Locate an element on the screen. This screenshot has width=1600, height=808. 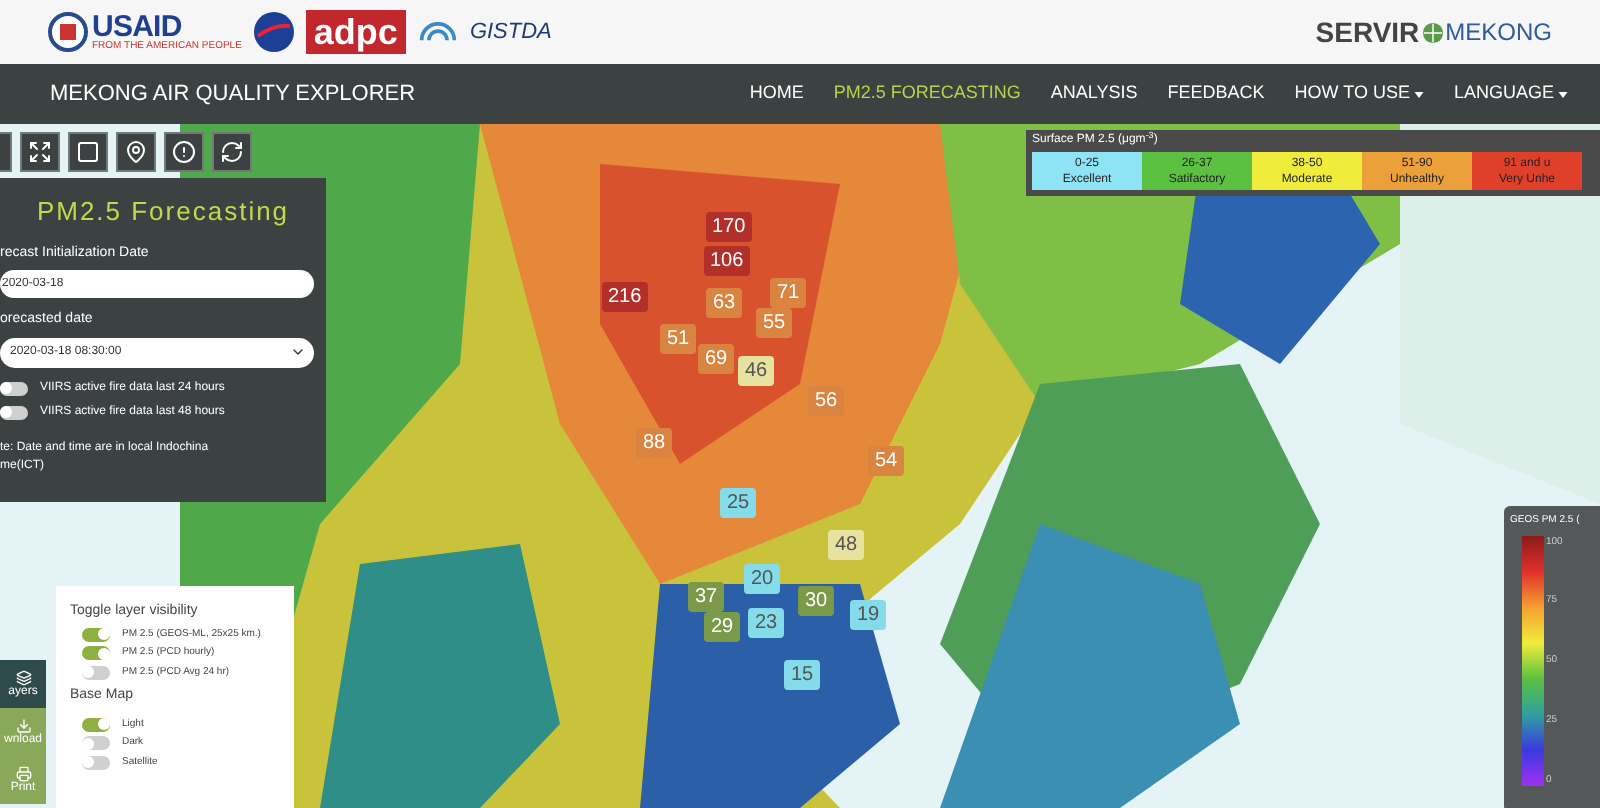
app-title: MEKONG AIR QUALITY EXPLORER is located at coordinates (233, 94).